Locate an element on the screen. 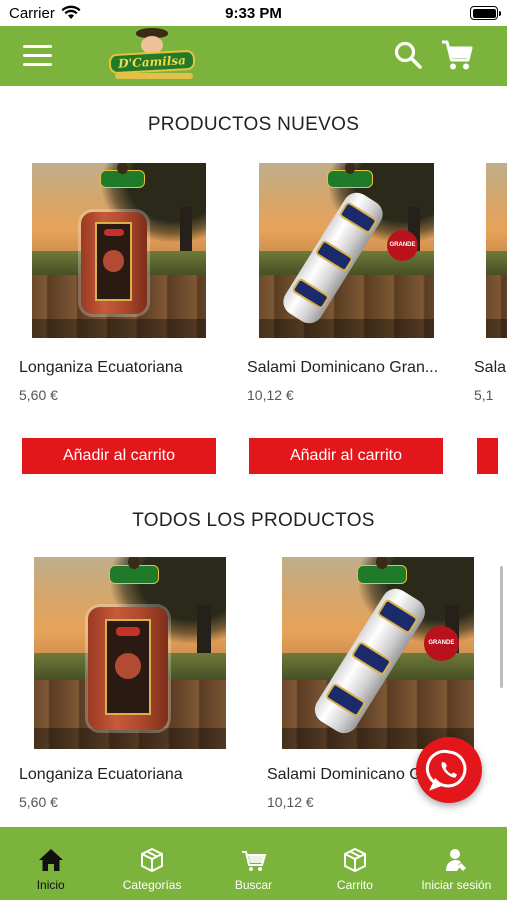  scrollbar is located at coordinates (501, 627).